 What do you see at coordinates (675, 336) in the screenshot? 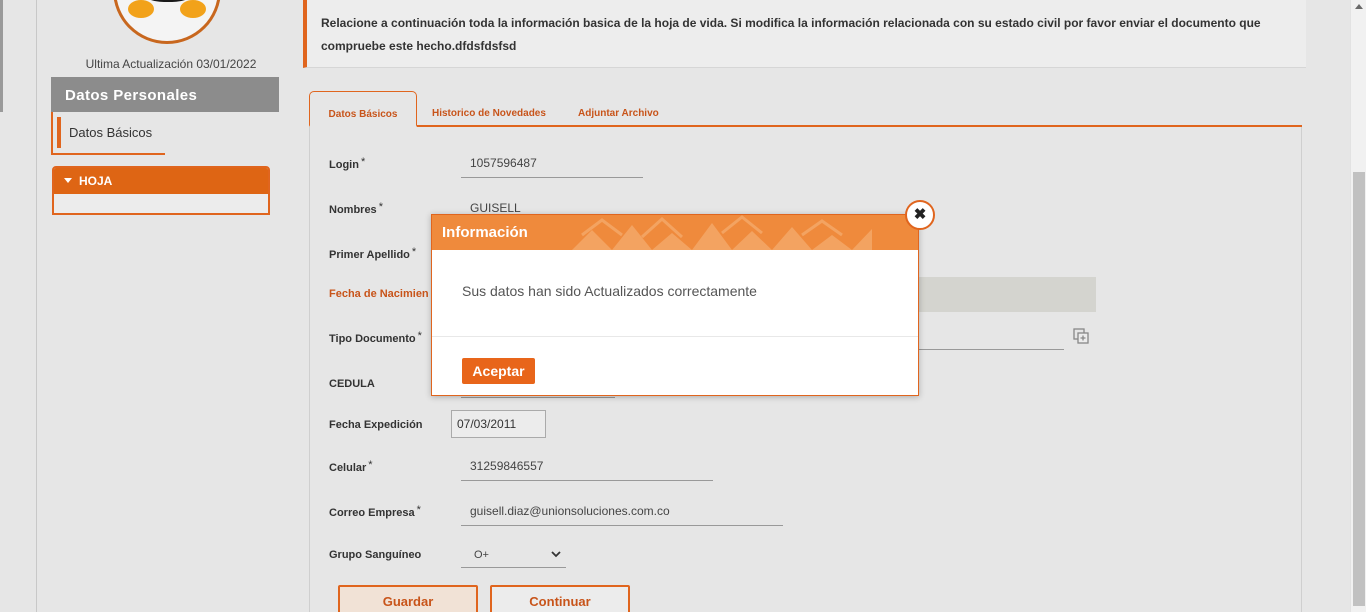
I see `dialog-divider` at bounding box center [675, 336].